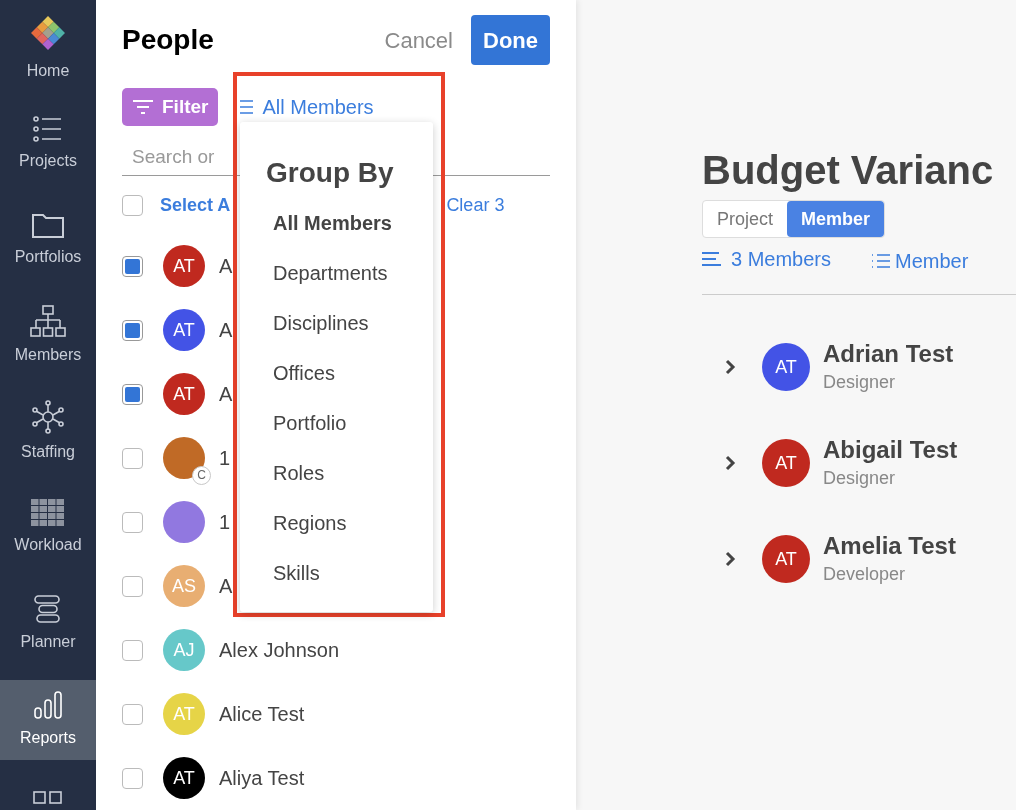 Image resolution: width=1016 pixels, height=810 pixels. I want to click on report-title: Budget Varianc, so click(848, 170).